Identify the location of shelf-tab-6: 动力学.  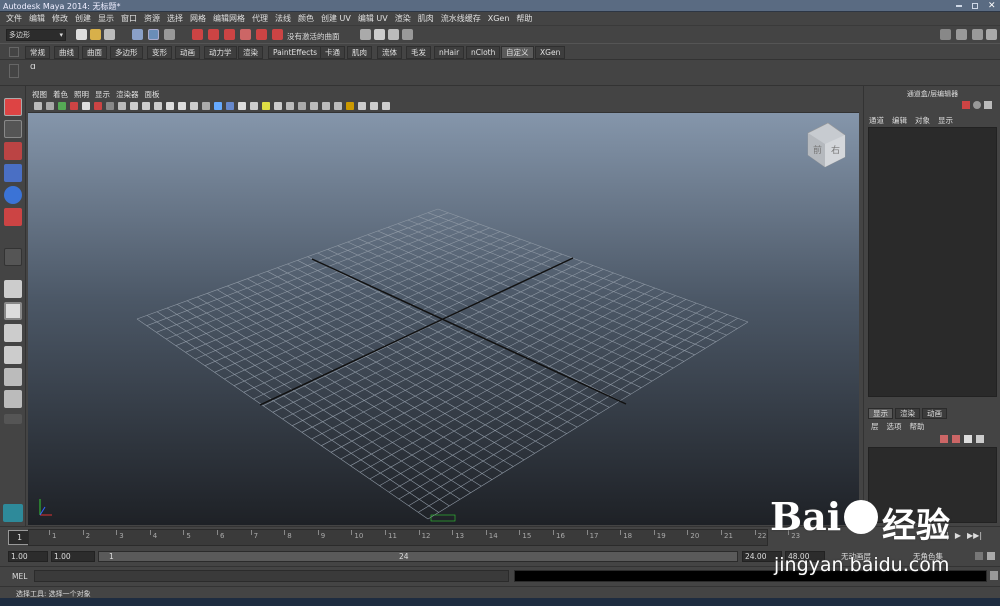
(220, 52).